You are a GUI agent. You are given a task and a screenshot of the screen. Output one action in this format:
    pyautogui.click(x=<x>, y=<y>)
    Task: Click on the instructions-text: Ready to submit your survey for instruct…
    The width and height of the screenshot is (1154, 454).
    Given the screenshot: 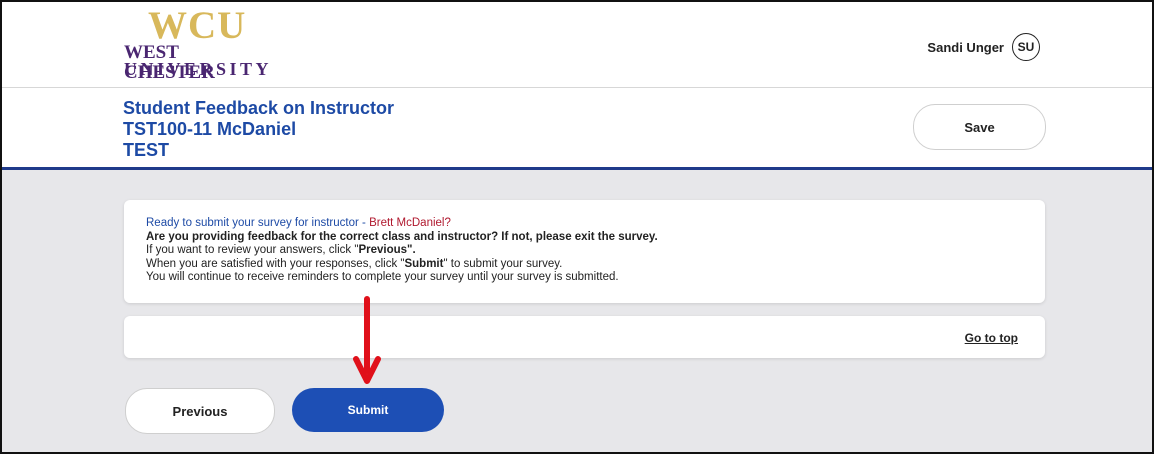 What is the action you would take?
    pyautogui.click(x=402, y=251)
    